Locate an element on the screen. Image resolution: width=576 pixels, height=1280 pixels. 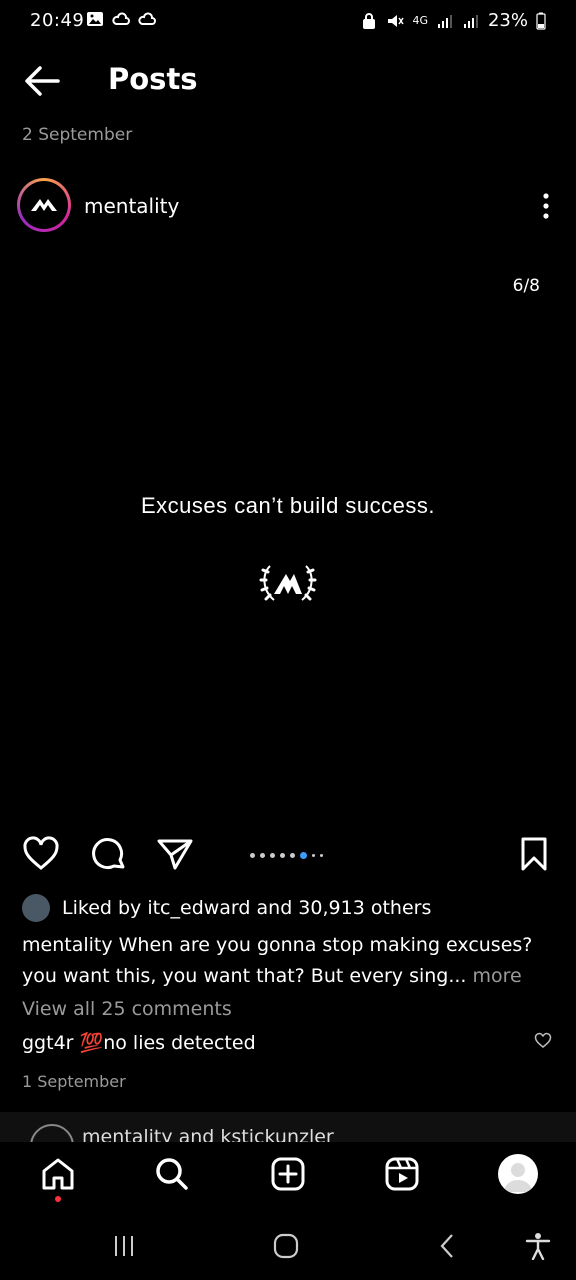
battery-icon is located at coordinates (541, 21).